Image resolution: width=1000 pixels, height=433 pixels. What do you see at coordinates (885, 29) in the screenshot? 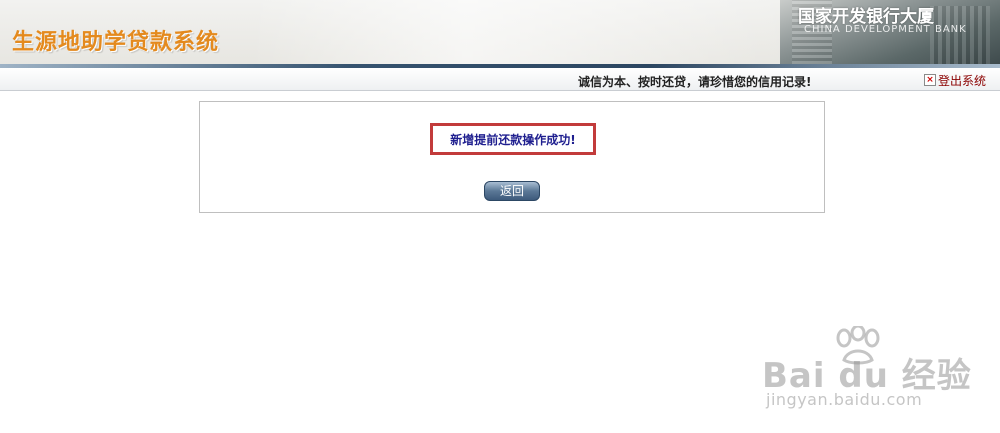
I see `building-sign-en: CHINA DEVELOPMENT BANK` at bounding box center [885, 29].